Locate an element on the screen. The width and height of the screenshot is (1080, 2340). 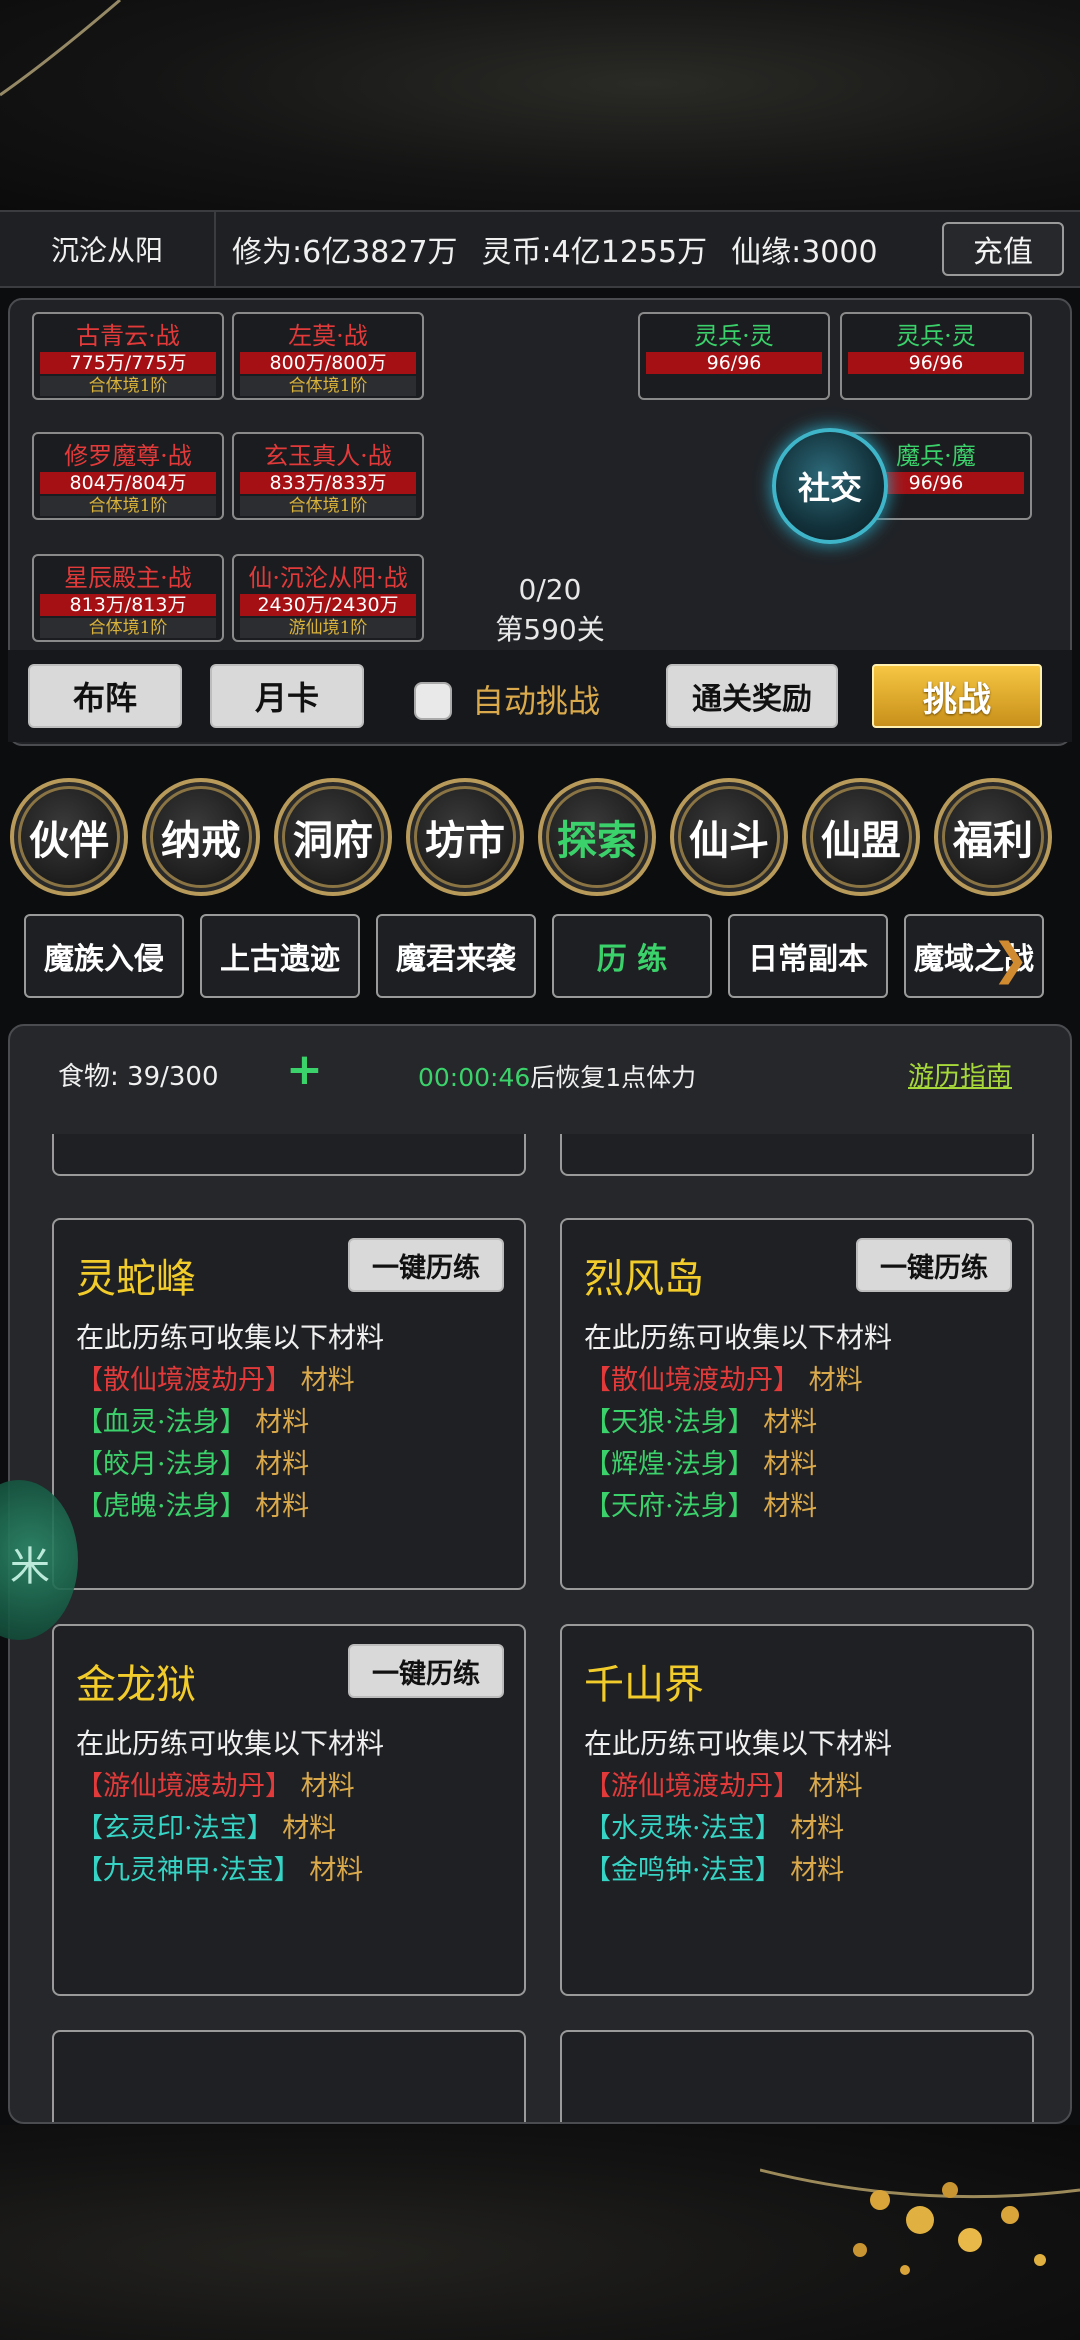
material-item: 【血灵·法身】 材料 is located at coordinates (192, 1419).